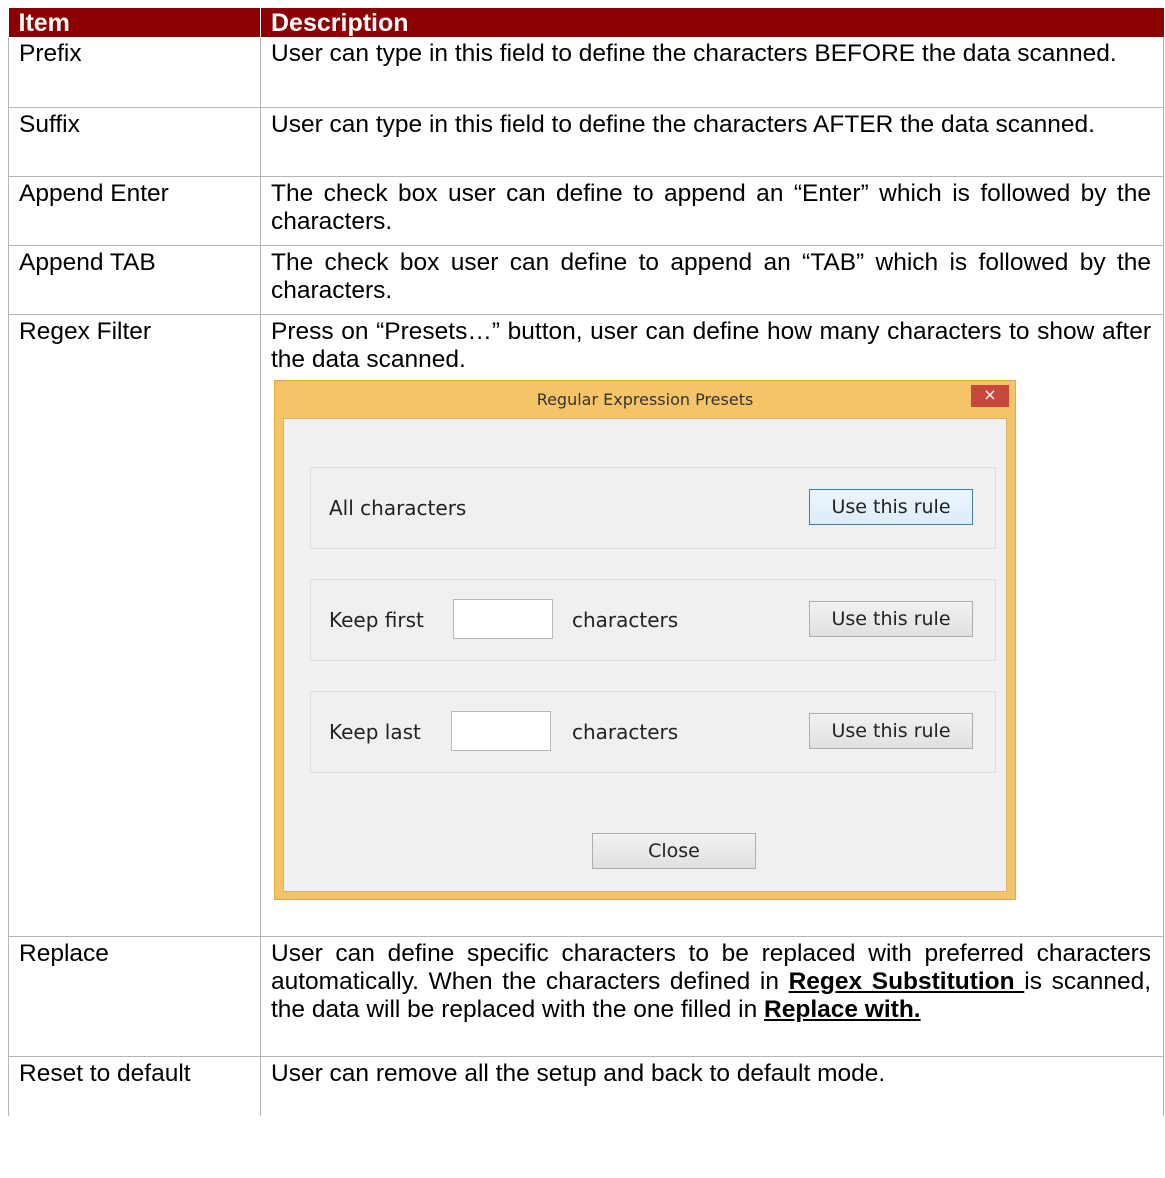 Image resolution: width=1165 pixels, height=1178 pixels. What do you see at coordinates (398, 507) in the screenshot?
I see `rule-label: All characters` at bounding box center [398, 507].